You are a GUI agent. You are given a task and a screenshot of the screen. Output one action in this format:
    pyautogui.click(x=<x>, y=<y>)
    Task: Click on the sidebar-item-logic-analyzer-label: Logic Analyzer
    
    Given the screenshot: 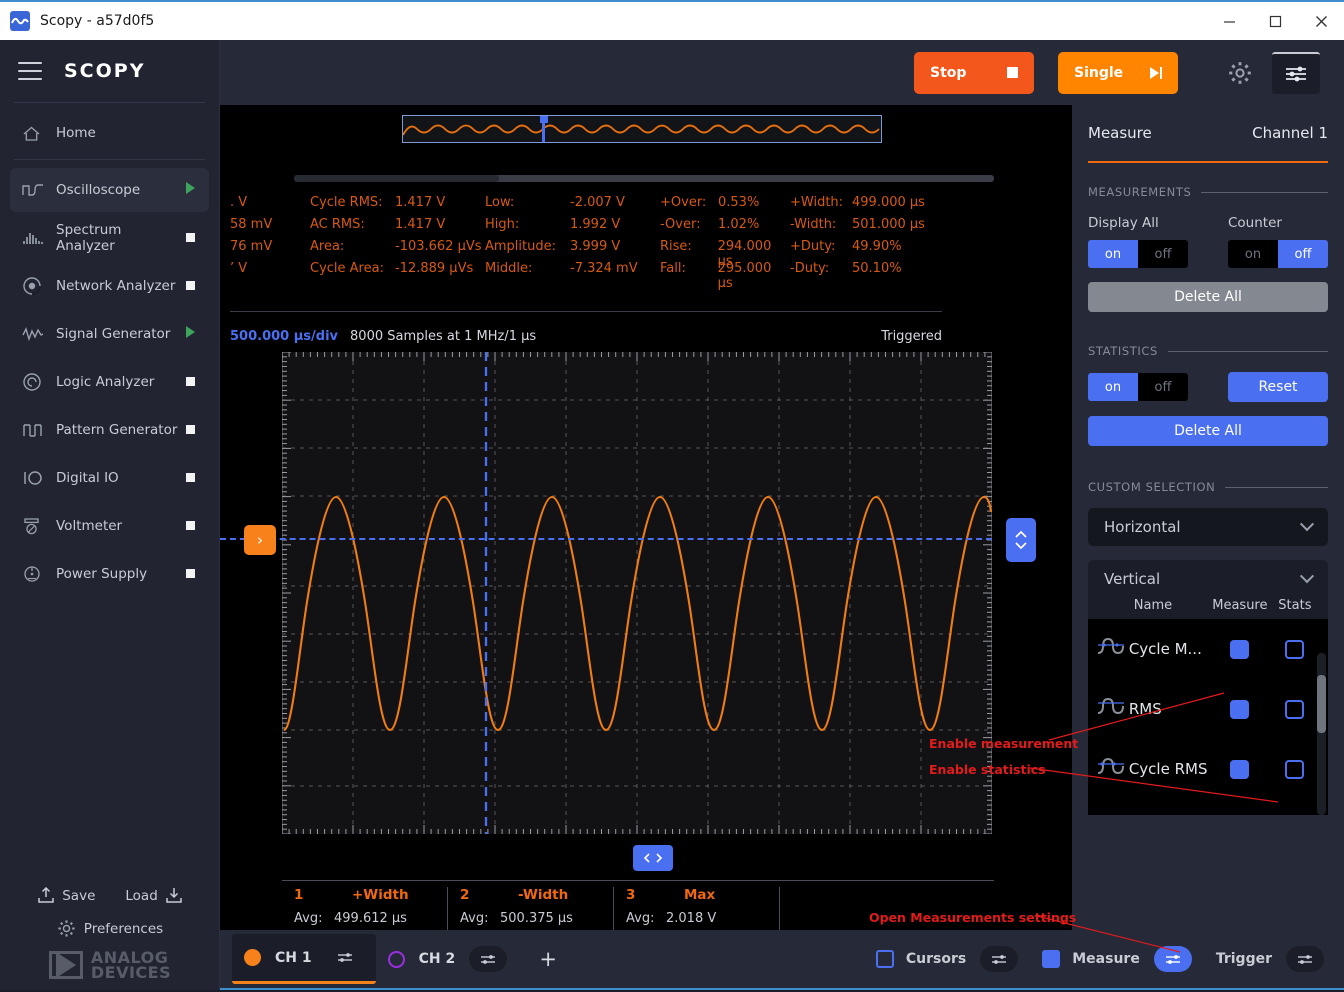 What is the action you would take?
    pyautogui.click(x=105, y=382)
    